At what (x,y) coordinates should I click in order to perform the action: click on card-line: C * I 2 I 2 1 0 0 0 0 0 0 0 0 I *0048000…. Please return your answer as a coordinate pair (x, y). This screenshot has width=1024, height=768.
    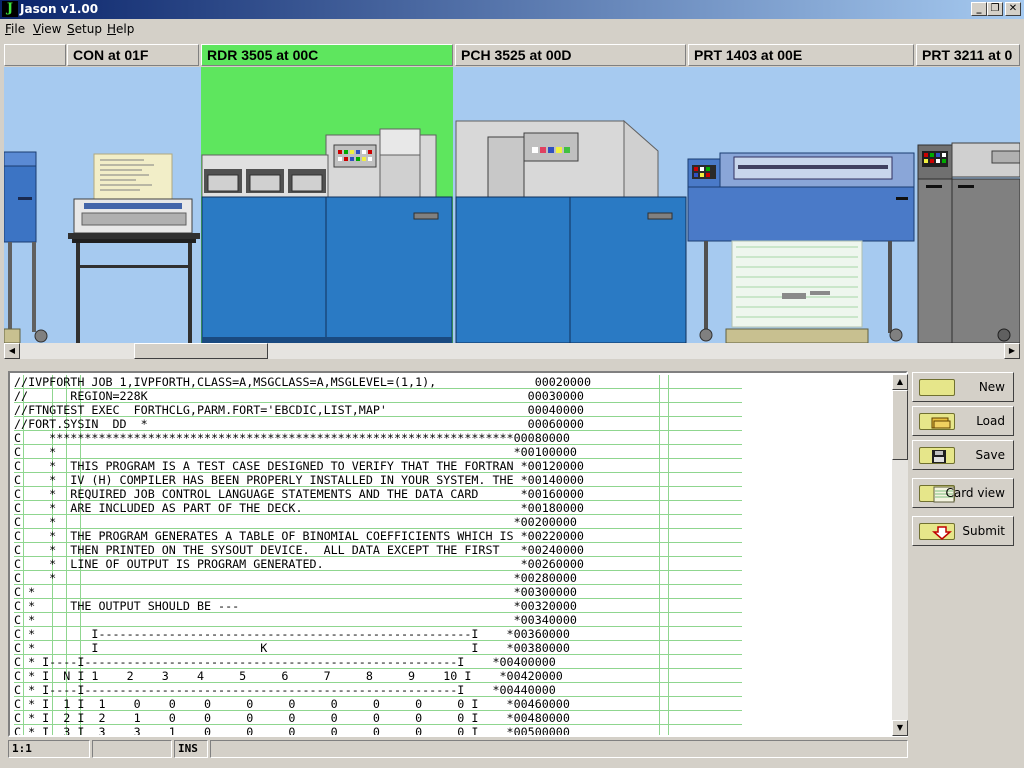
    Looking at the image, I should click on (378, 718).